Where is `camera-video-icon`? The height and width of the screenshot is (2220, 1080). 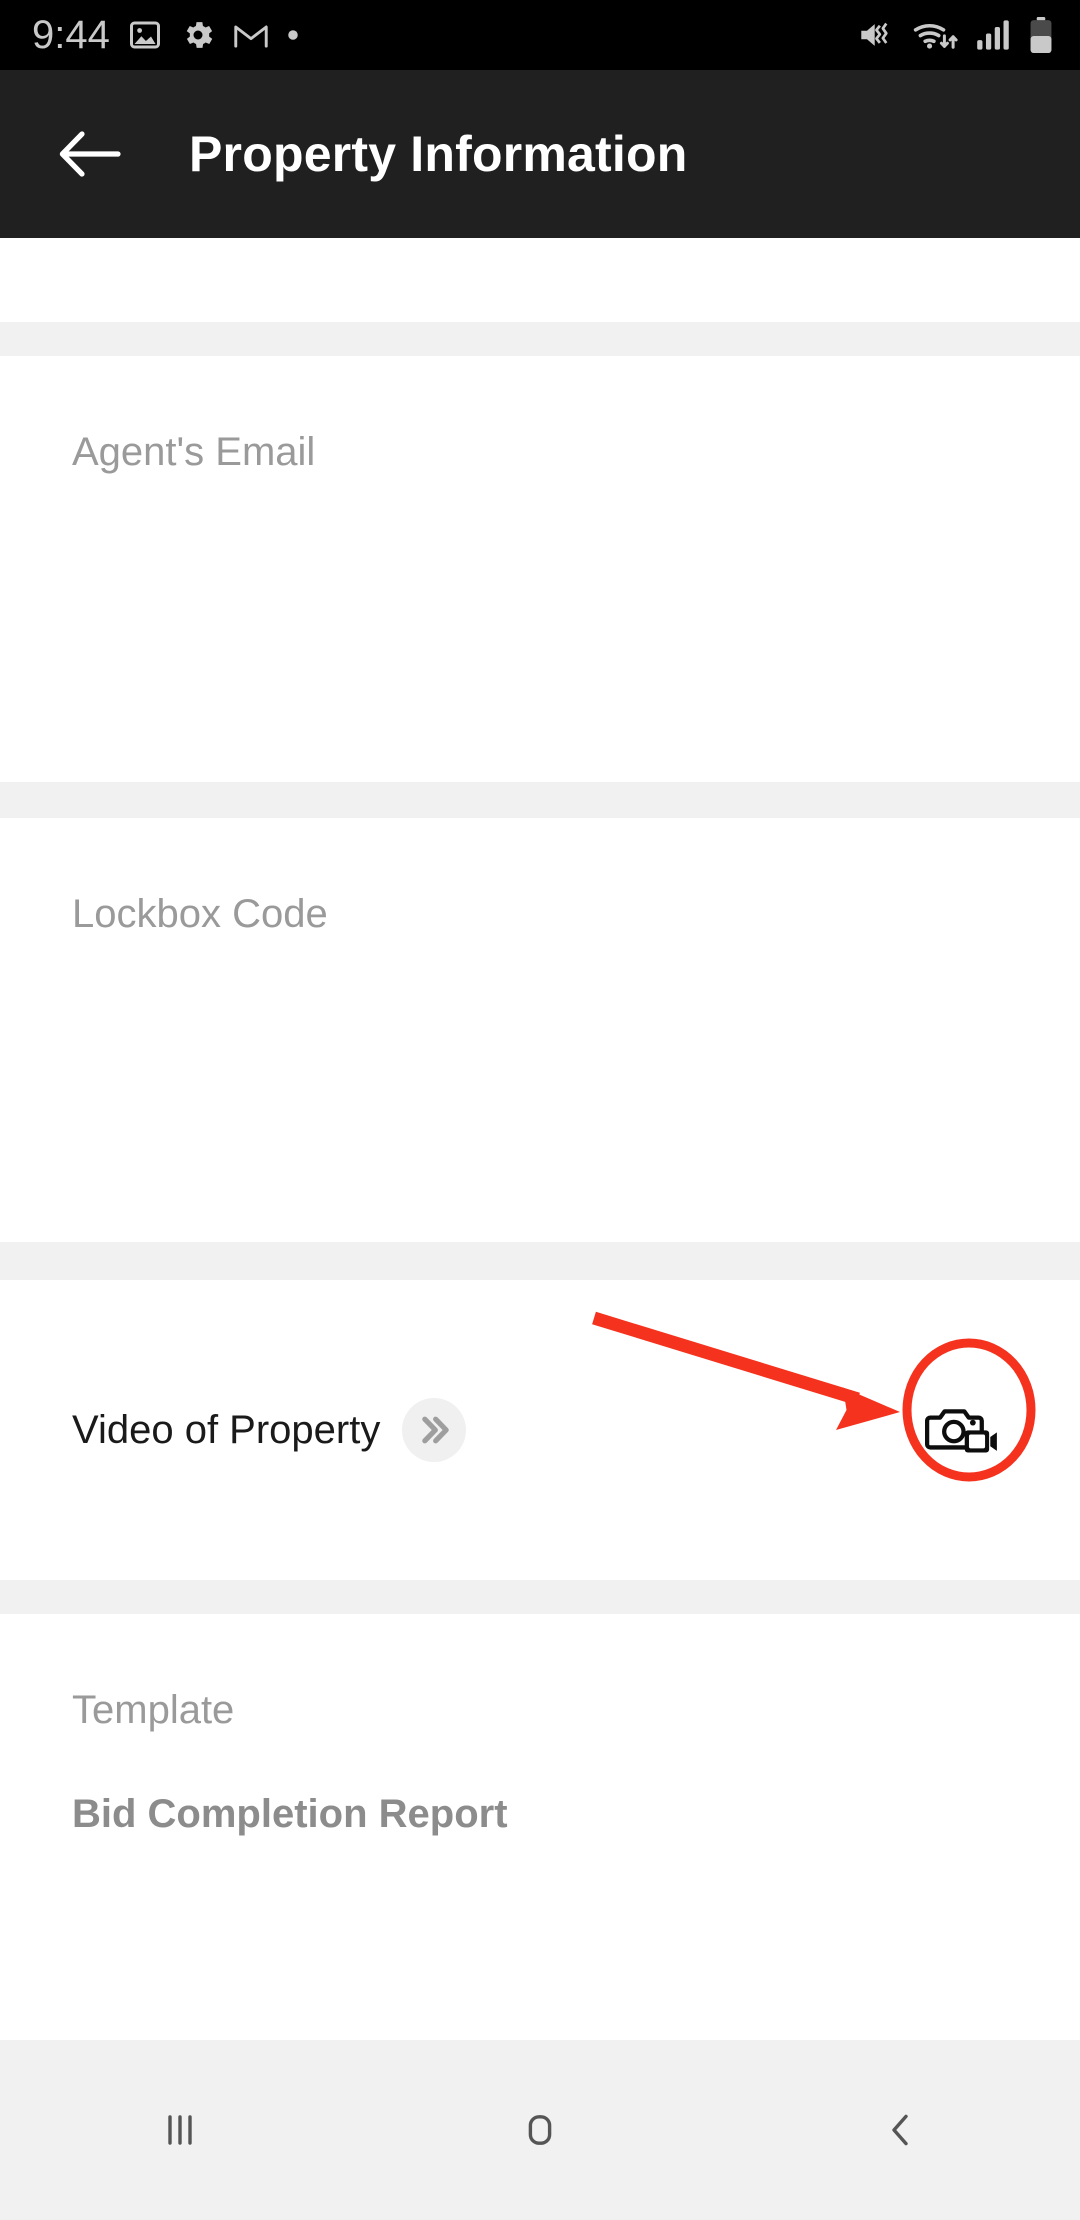 camera-video-icon is located at coordinates (961, 1431).